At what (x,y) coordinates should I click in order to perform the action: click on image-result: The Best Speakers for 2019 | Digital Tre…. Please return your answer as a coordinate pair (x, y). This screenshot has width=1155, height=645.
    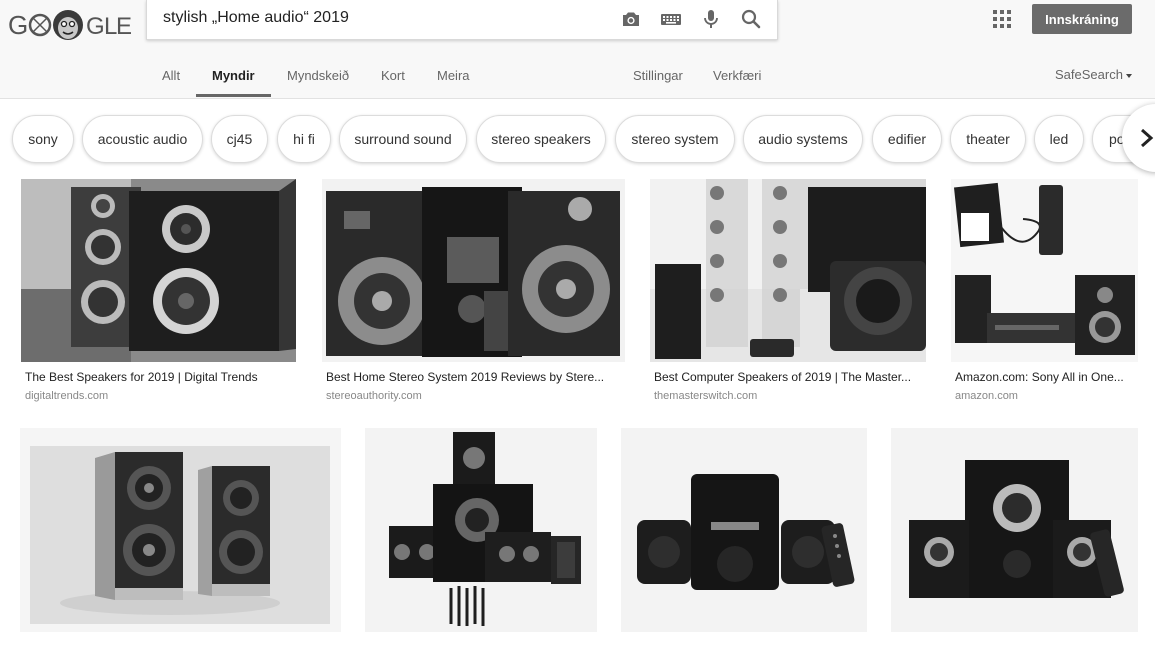
    Looking at the image, I should click on (158, 291).